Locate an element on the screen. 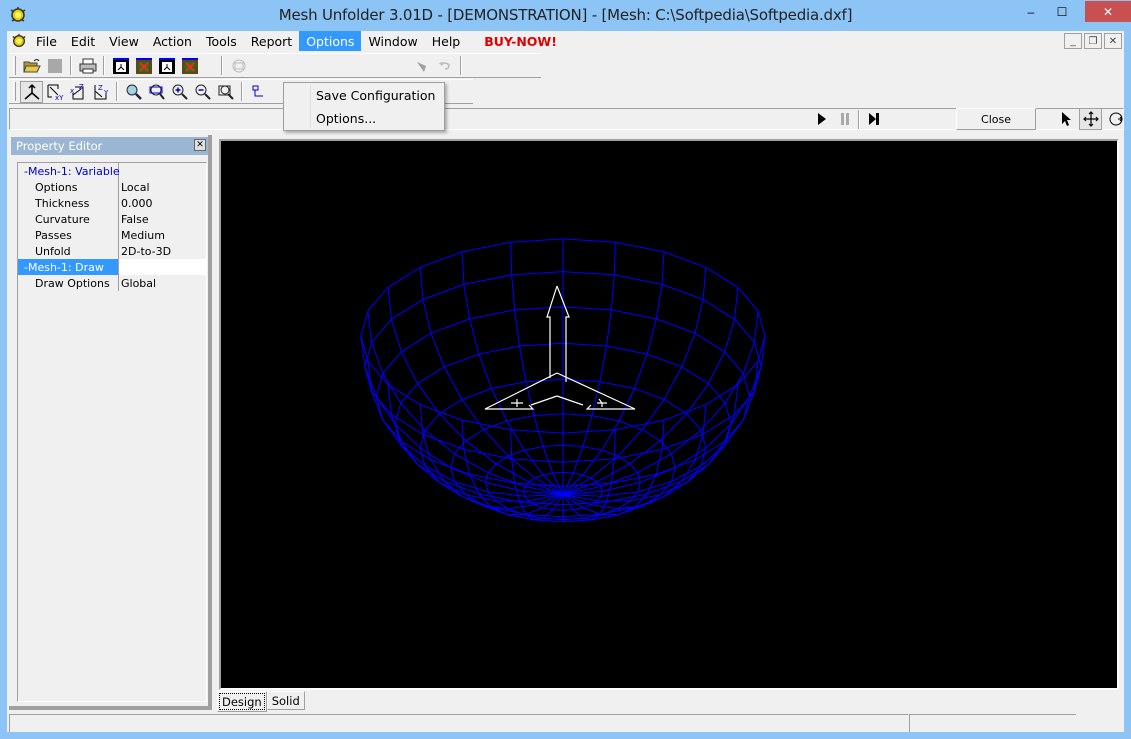 The height and width of the screenshot is (739, 1131). export-3d-red-button is located at coordinates (189, 66).